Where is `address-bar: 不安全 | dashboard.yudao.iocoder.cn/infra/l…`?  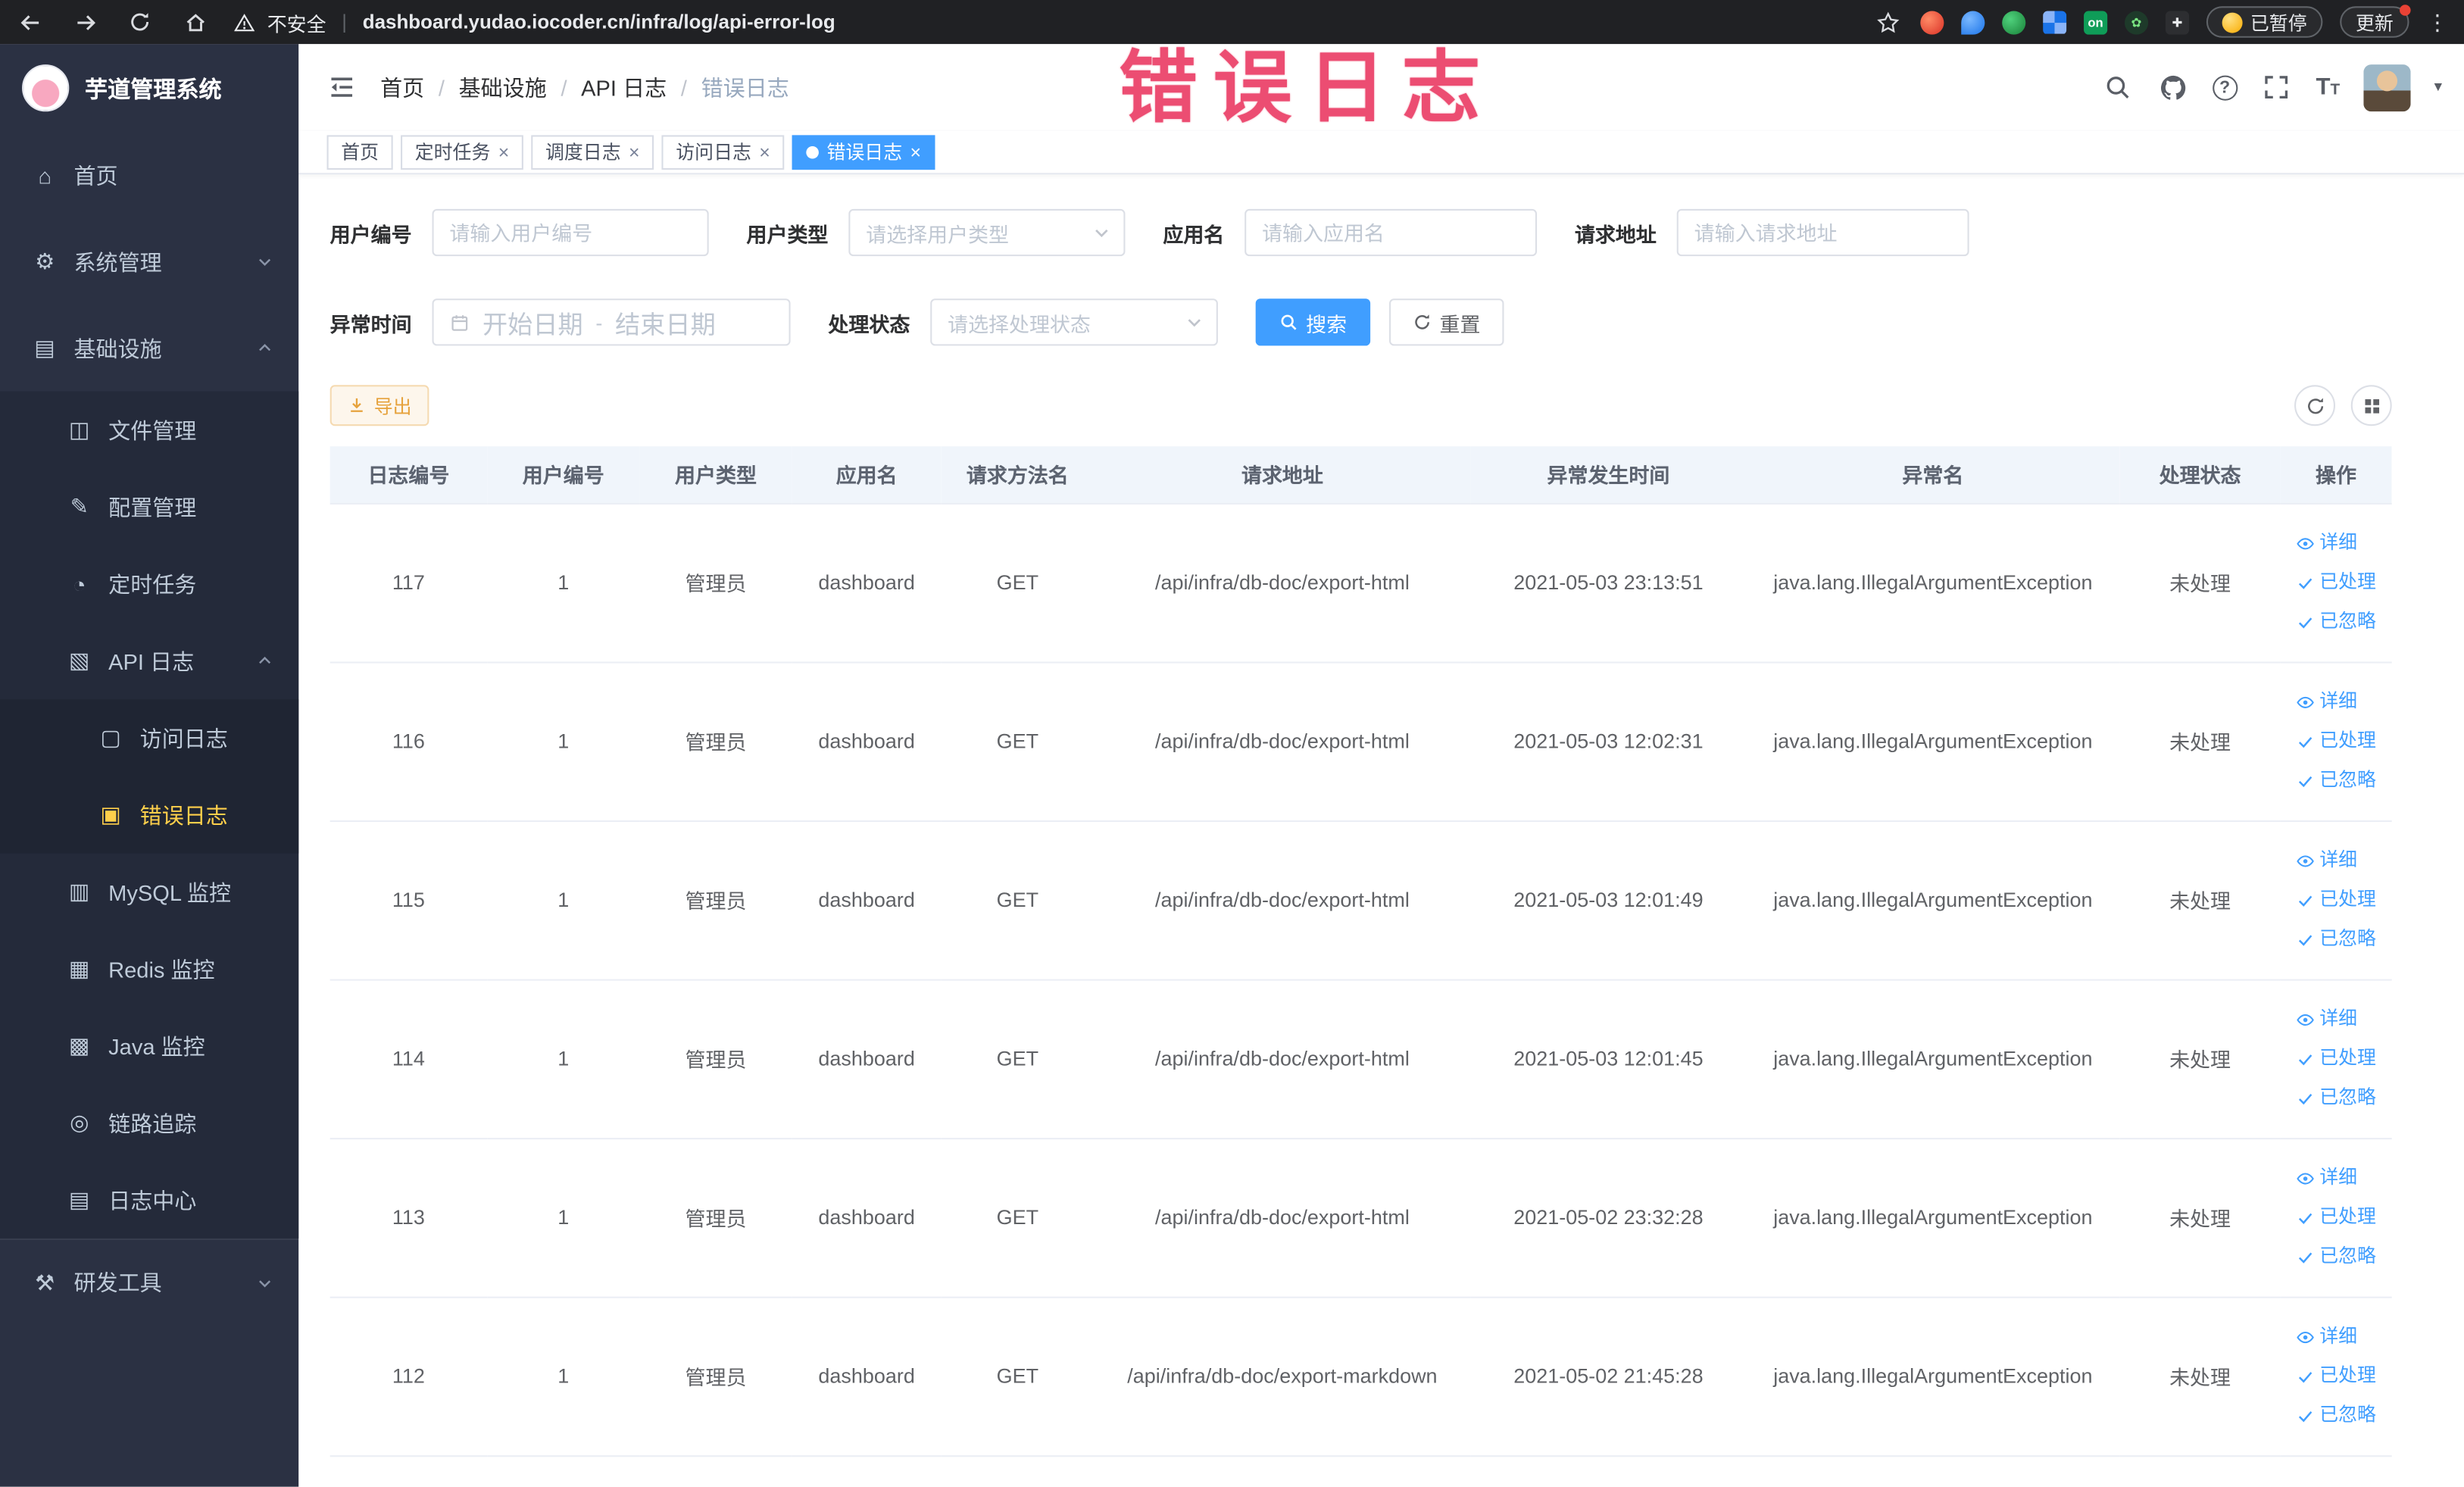 address-bar: 不安全 | dashboard.yudao.iocoder.cn/infra/l… is located at coordinates (1045, 22).